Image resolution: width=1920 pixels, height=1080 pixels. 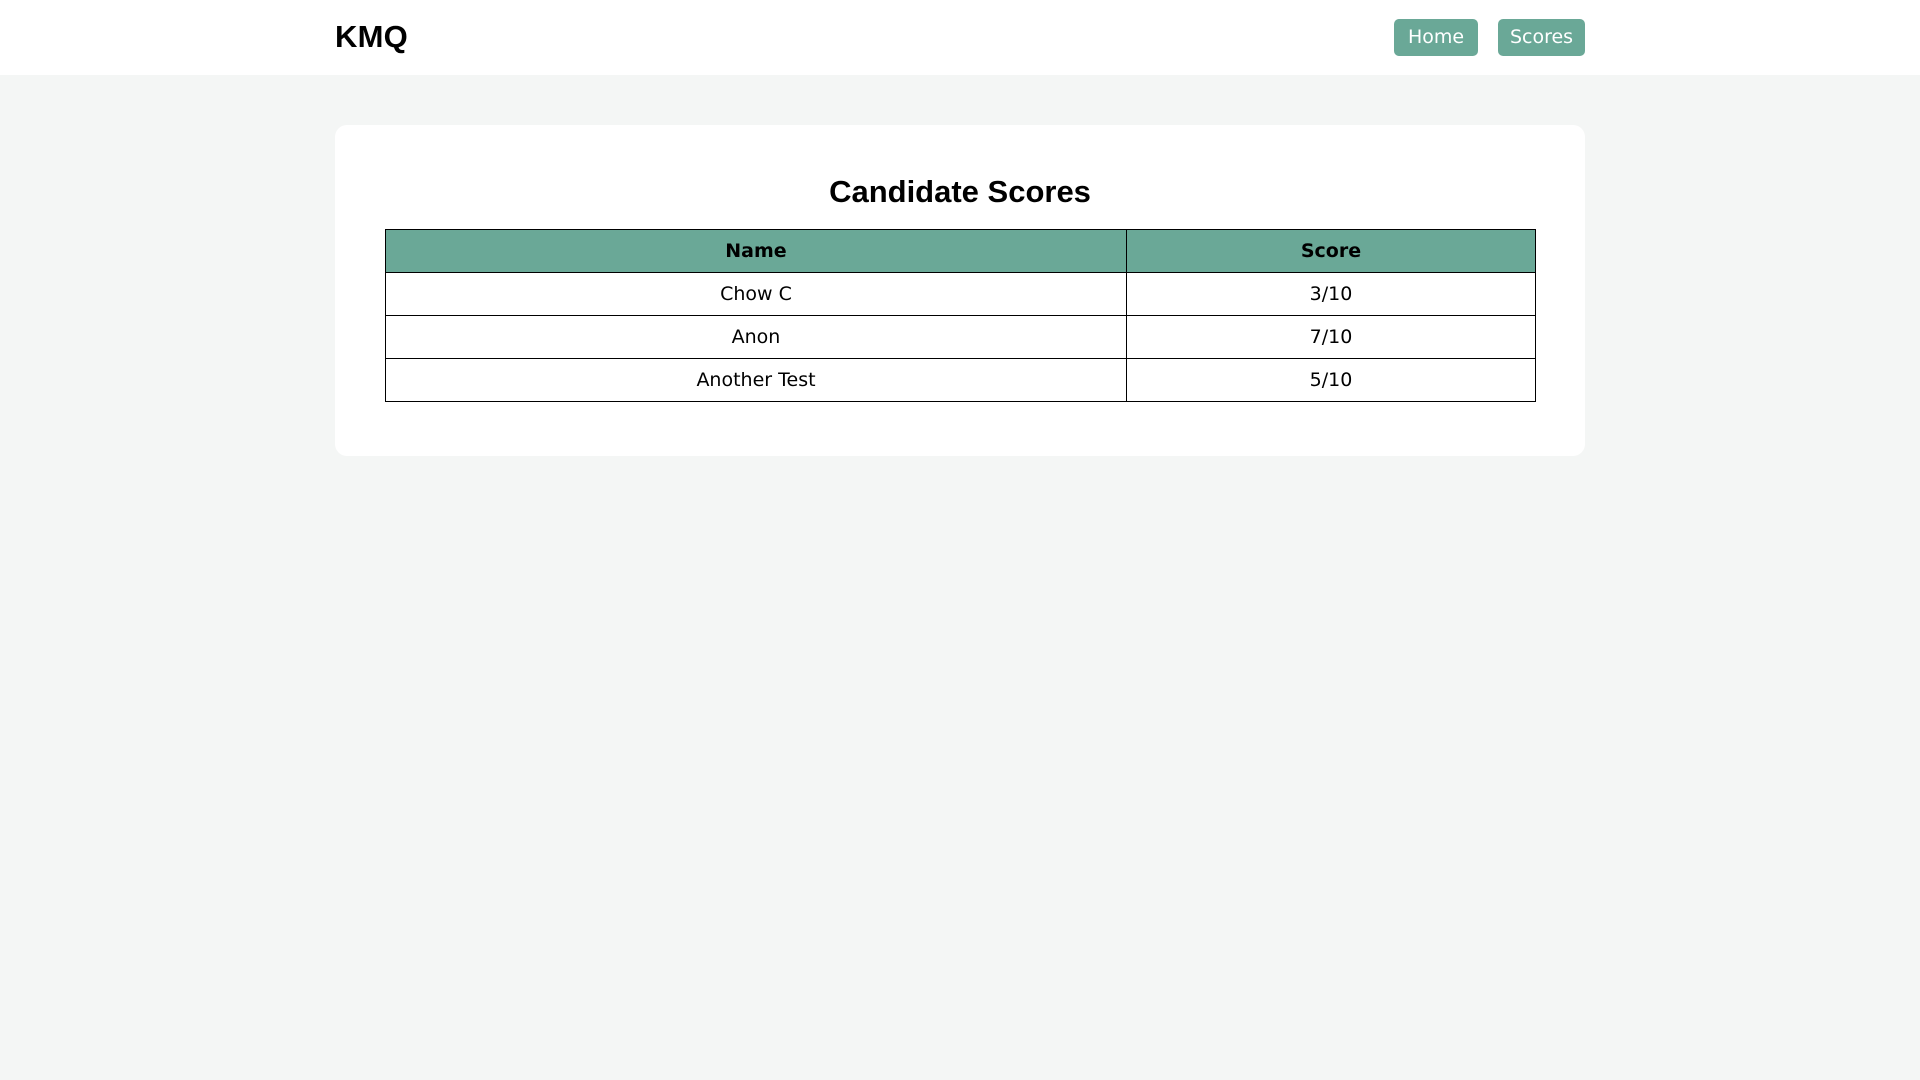 What do you see at coordinates (756, 380) in the screenshot?
I see `cell-candidate-name: Another Test` at bounding box center [756, 380].